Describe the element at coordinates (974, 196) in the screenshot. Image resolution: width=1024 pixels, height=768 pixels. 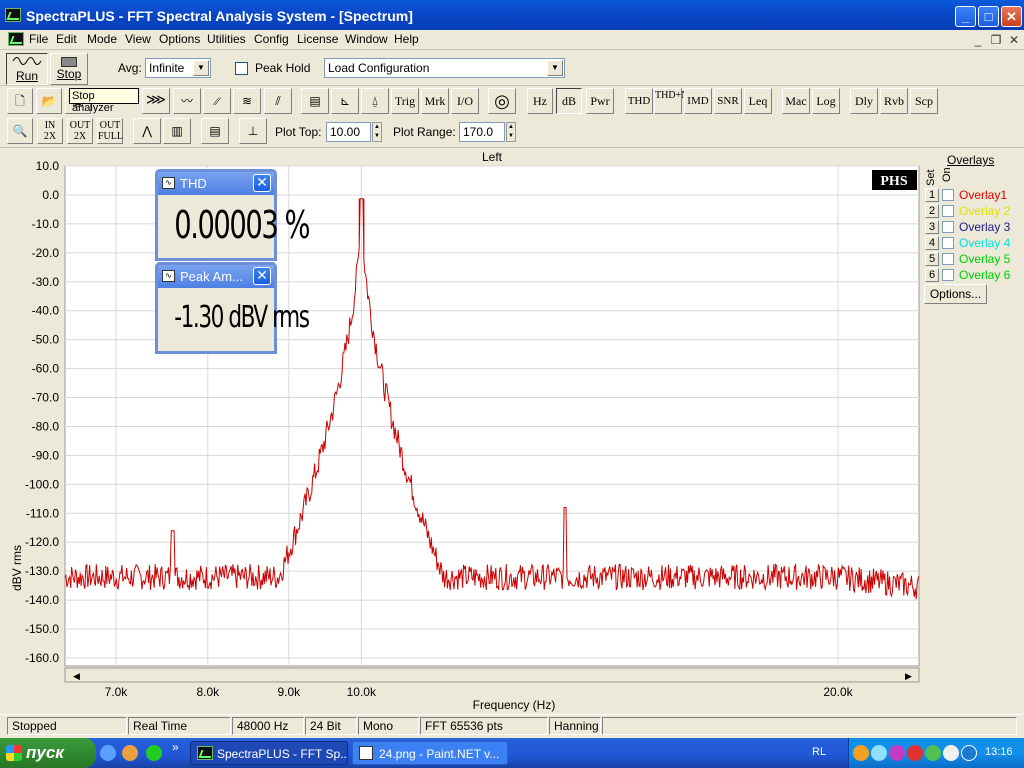
I see `overlay-row: 1 Overlay1` at that location.